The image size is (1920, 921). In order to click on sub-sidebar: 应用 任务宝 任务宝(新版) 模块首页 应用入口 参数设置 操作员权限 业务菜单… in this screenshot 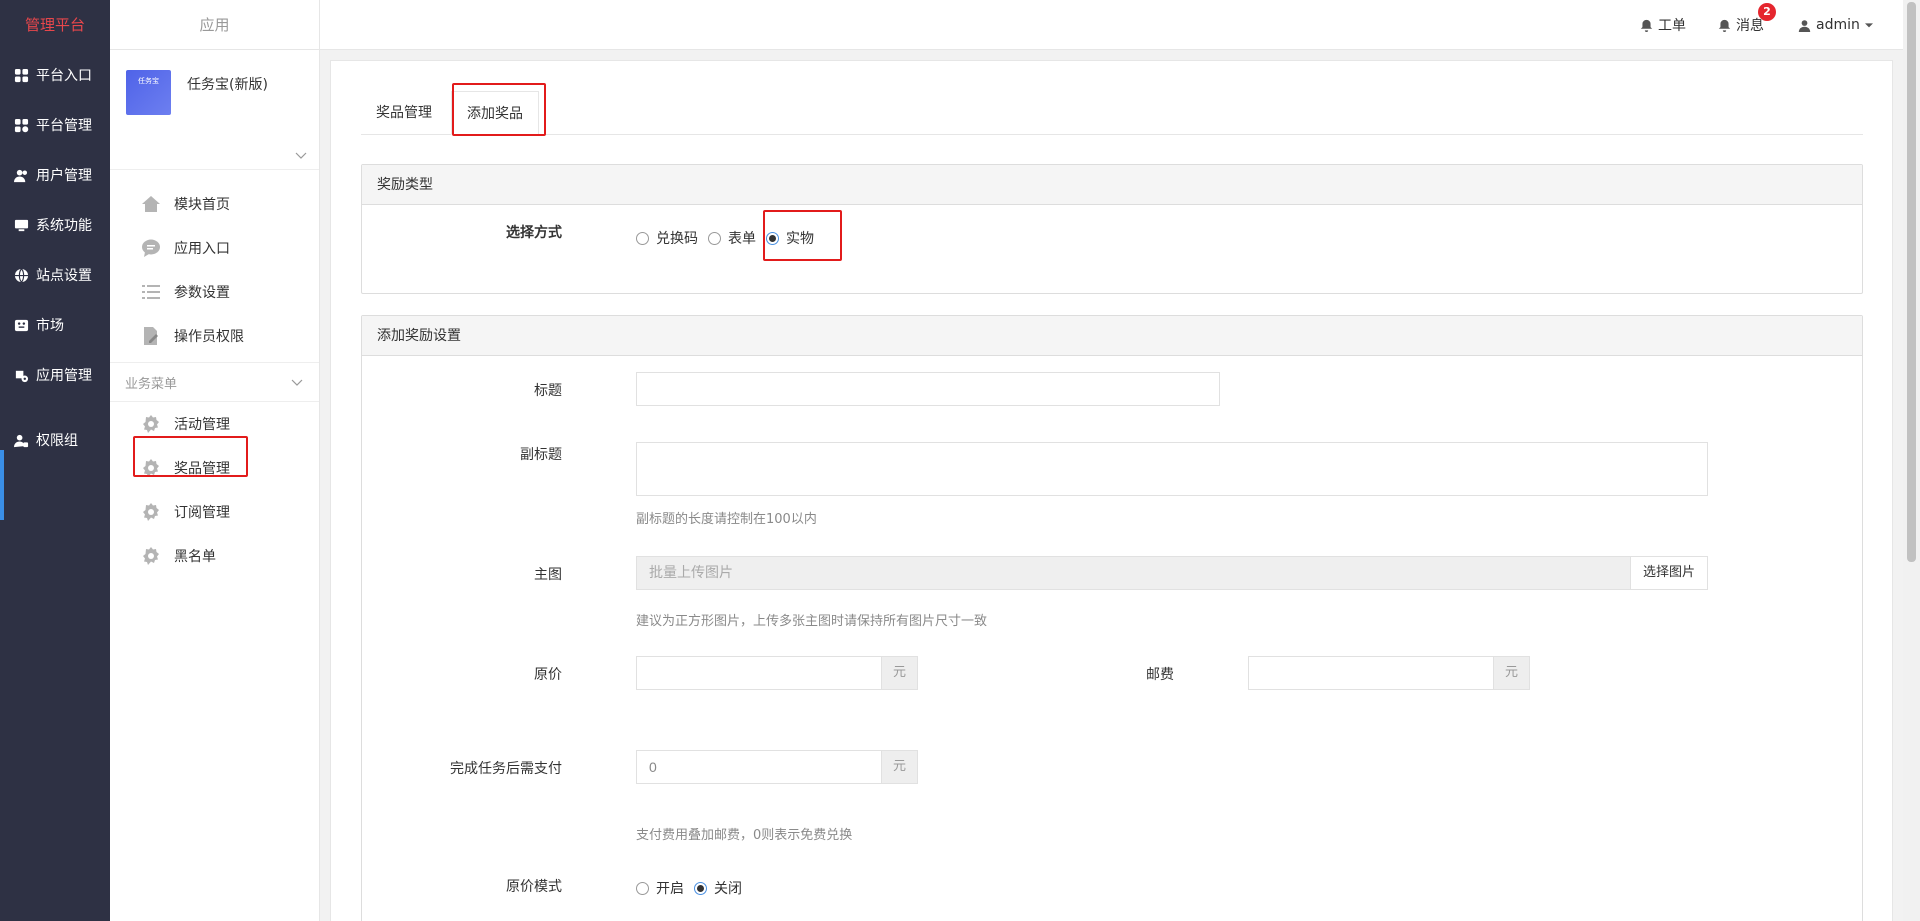, I will do `click(215, 460)`.